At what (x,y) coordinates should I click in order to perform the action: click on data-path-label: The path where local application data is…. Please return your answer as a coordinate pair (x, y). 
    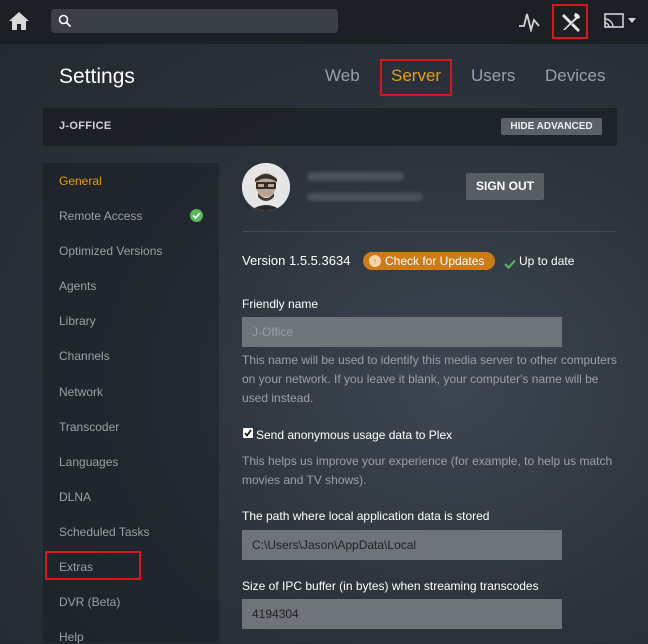
    Looking at the image, I should click on (366, 516).